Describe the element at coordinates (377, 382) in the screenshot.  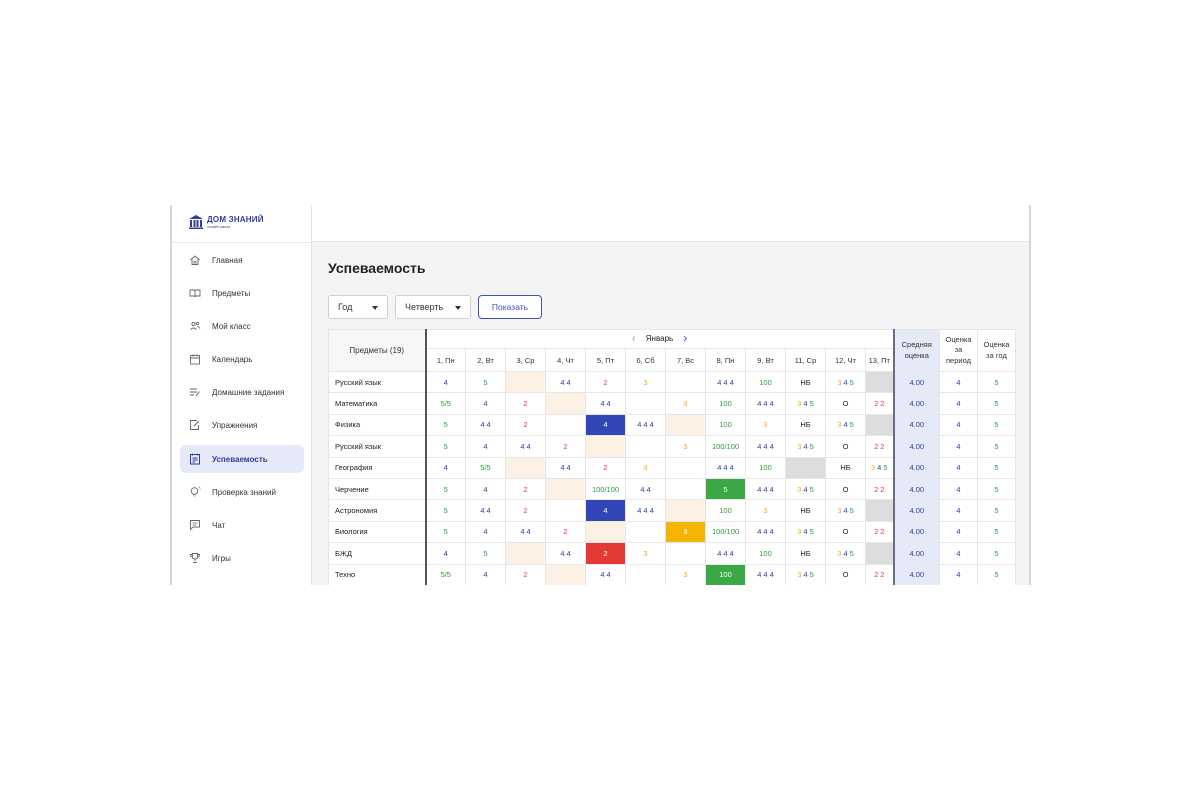
I see `subject-name: Русский язык` at that location.